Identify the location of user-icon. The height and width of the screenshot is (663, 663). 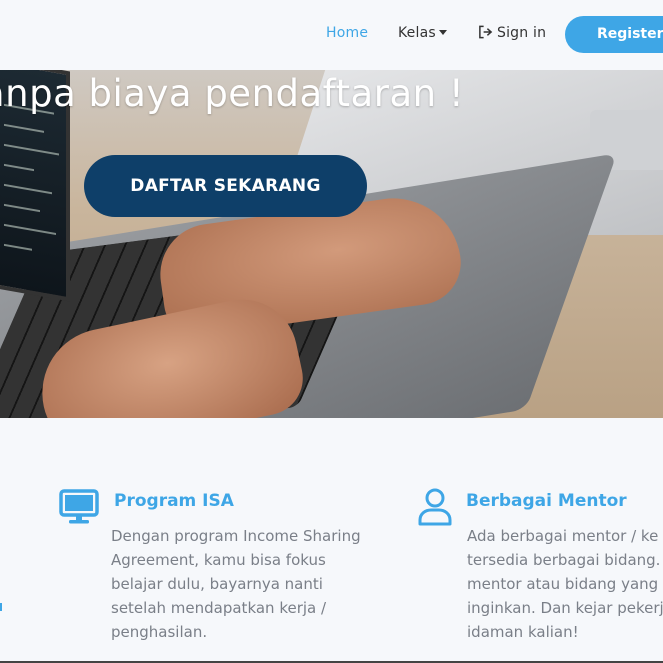
(435, 507).